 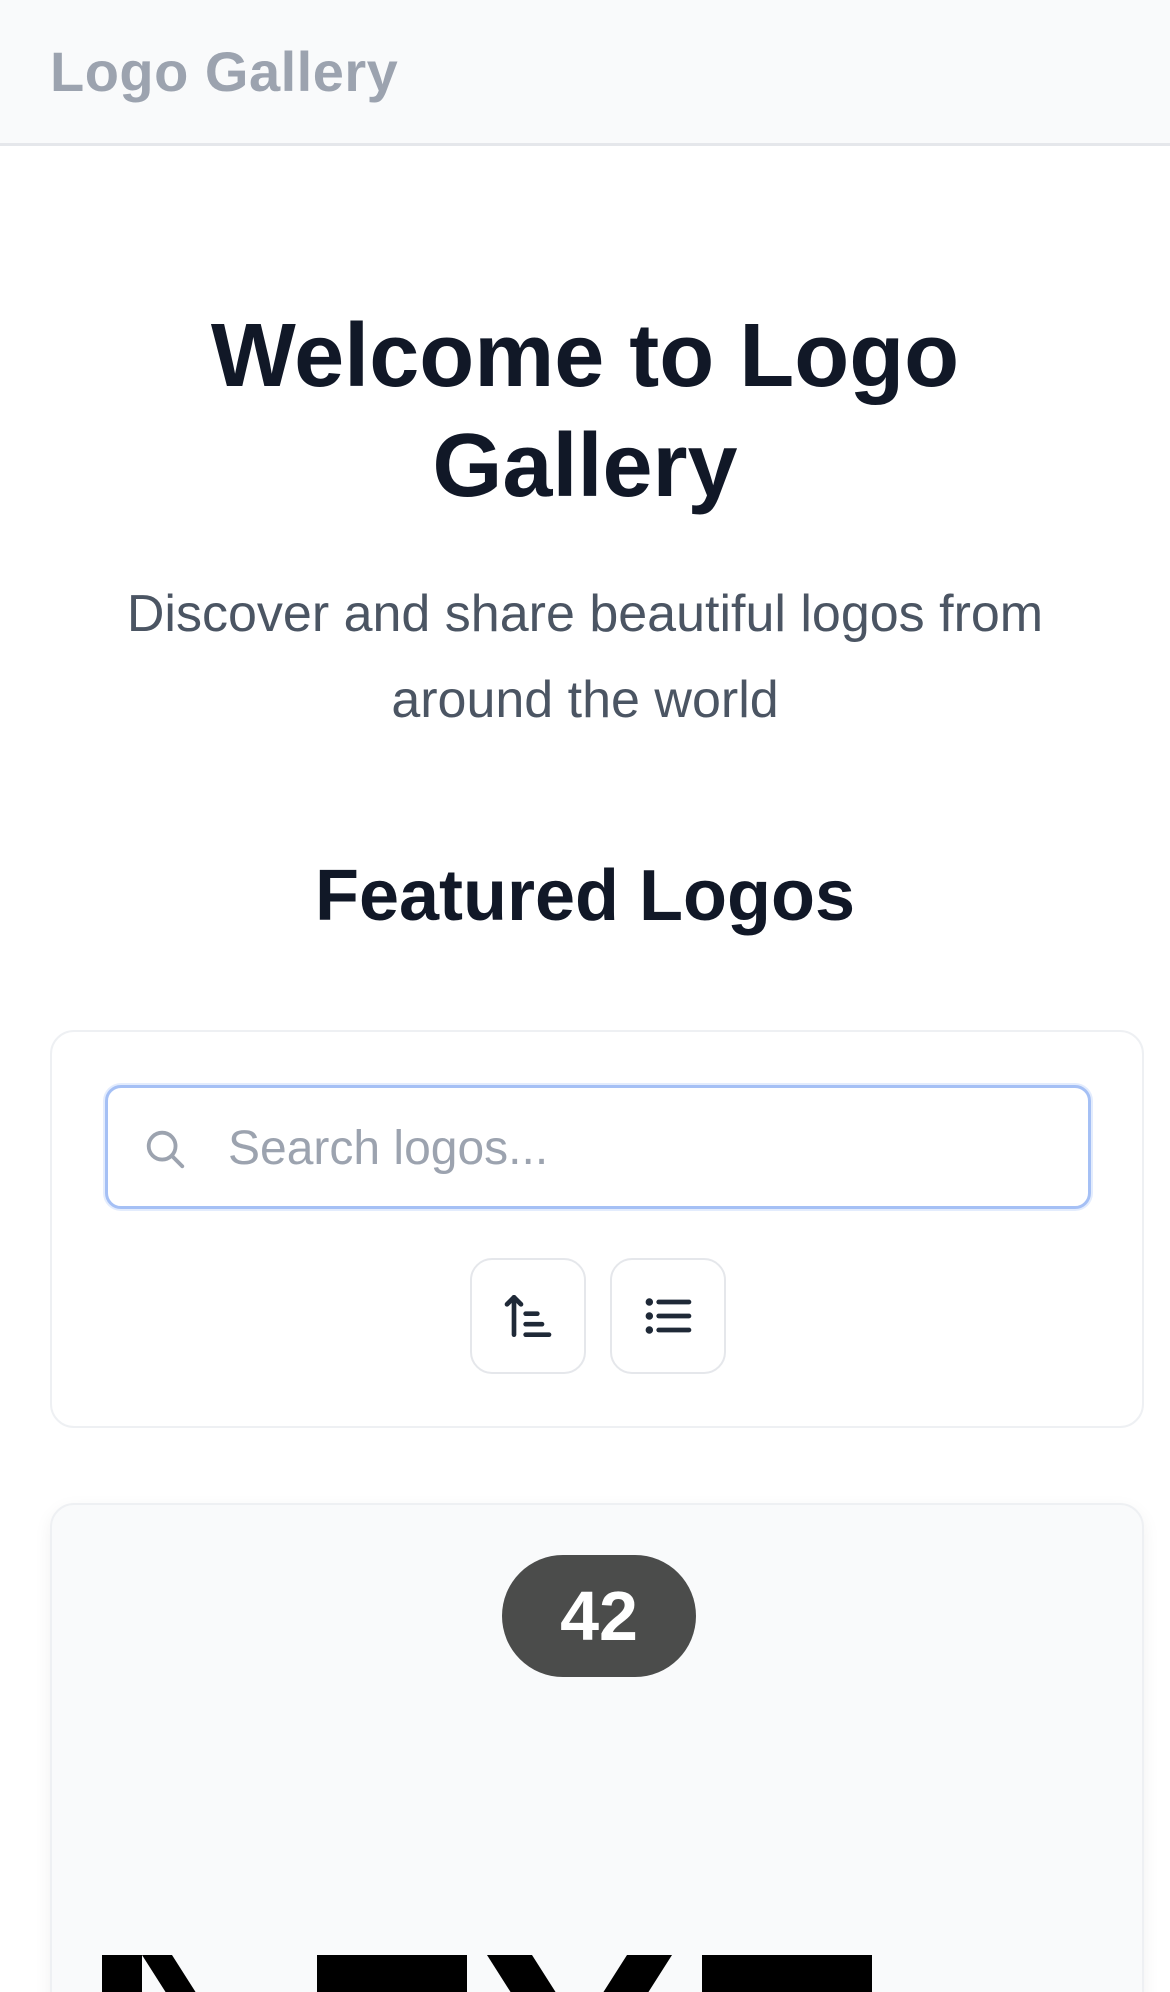 I want to click on list-view-icon, so click(x=668, y=1316).